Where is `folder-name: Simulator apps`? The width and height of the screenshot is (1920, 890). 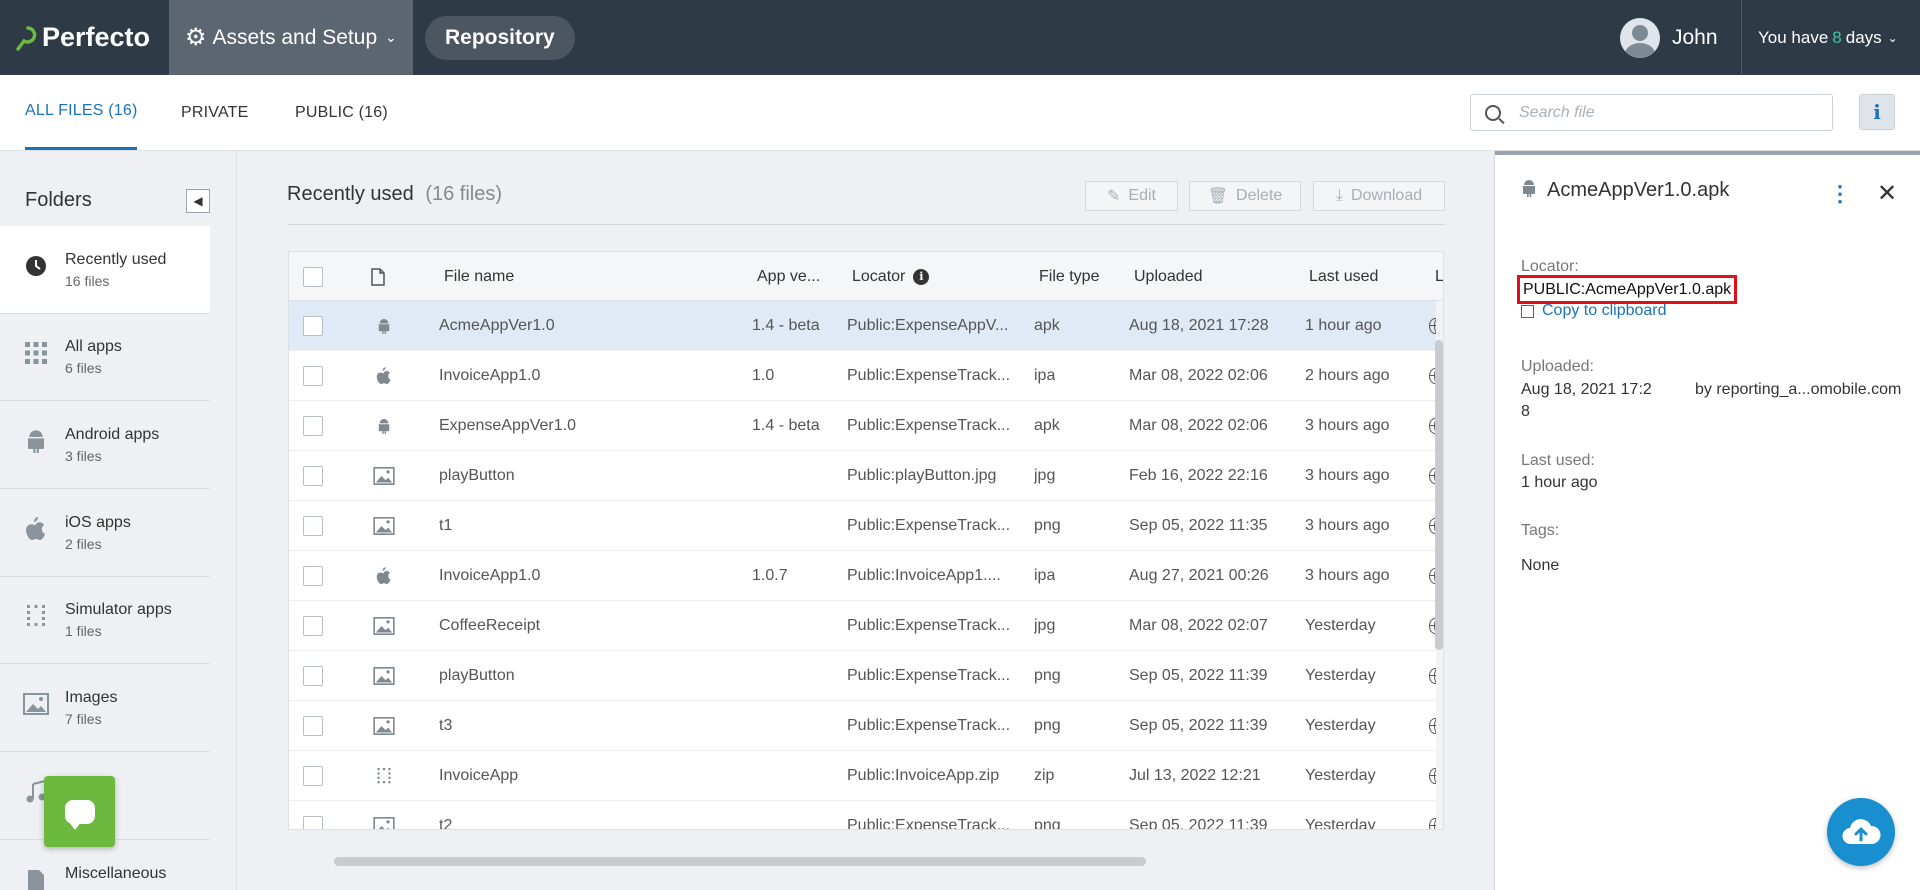 folder-name: Simulator apps is located at coordinates (118, 609).